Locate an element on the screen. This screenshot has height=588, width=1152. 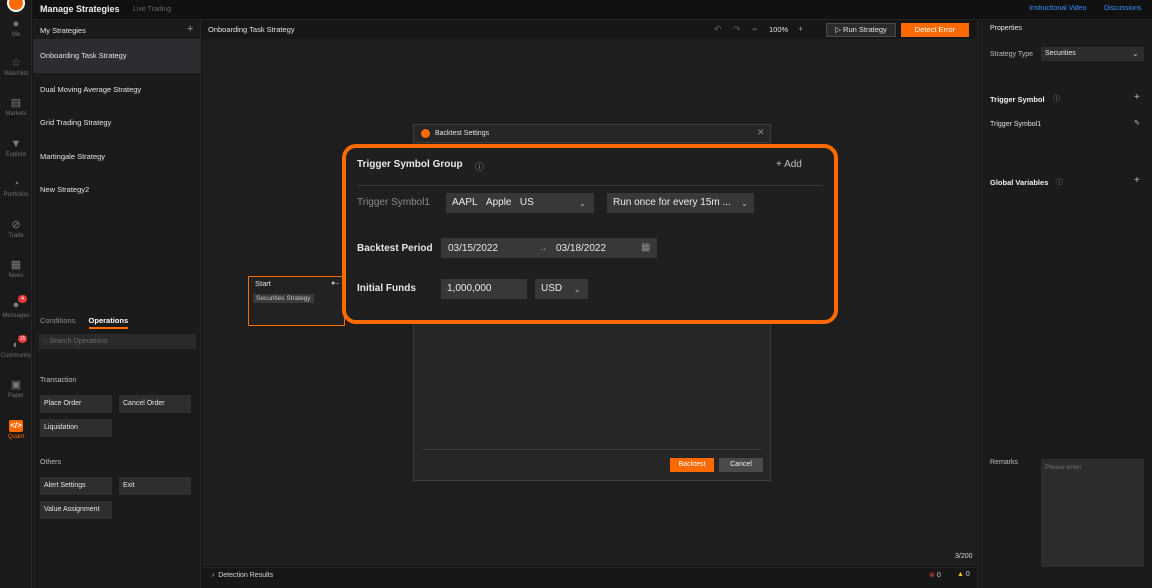
rail-item-paper: ▣ Paper is located at coordinates (16, 389).